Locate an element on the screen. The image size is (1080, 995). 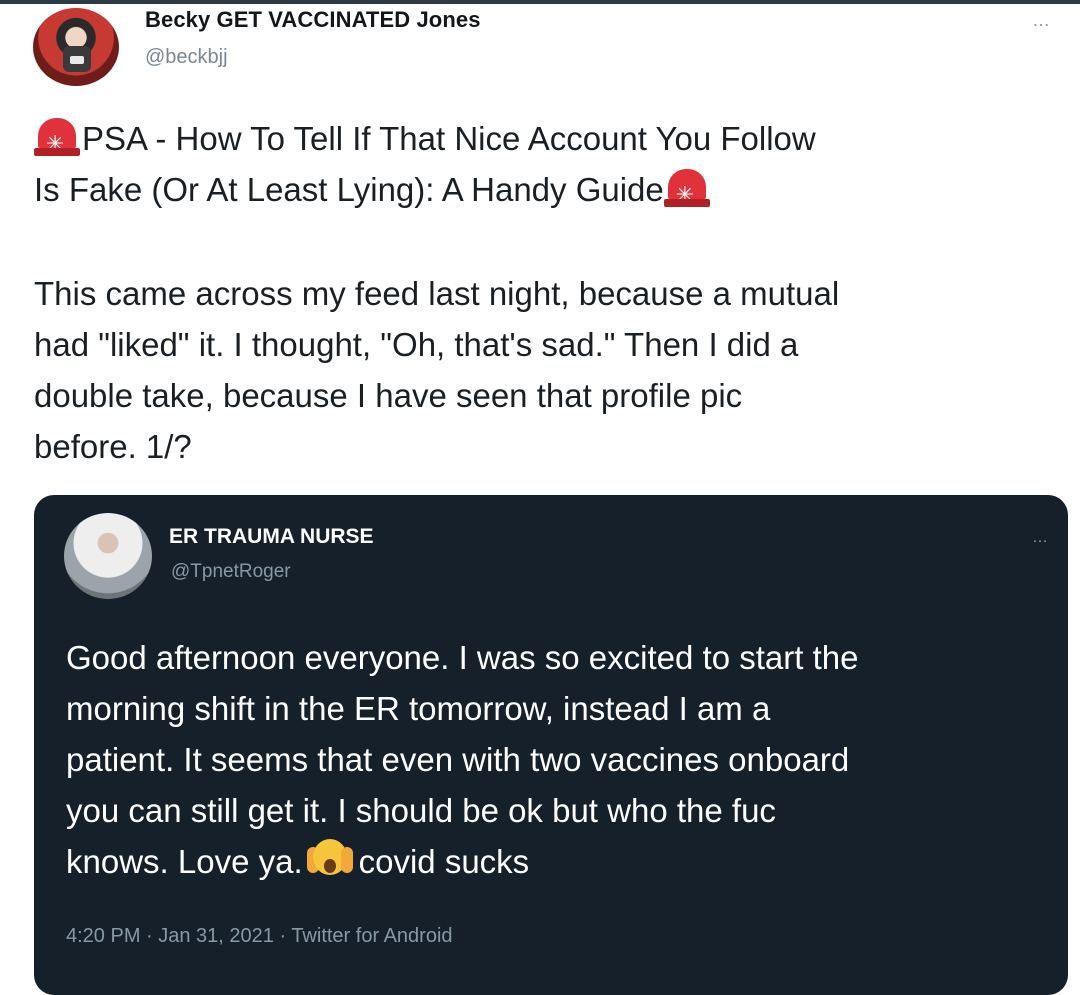
quoted-author-display-name: ER TRAUMA NURSE is located at coordinates (271, 537).